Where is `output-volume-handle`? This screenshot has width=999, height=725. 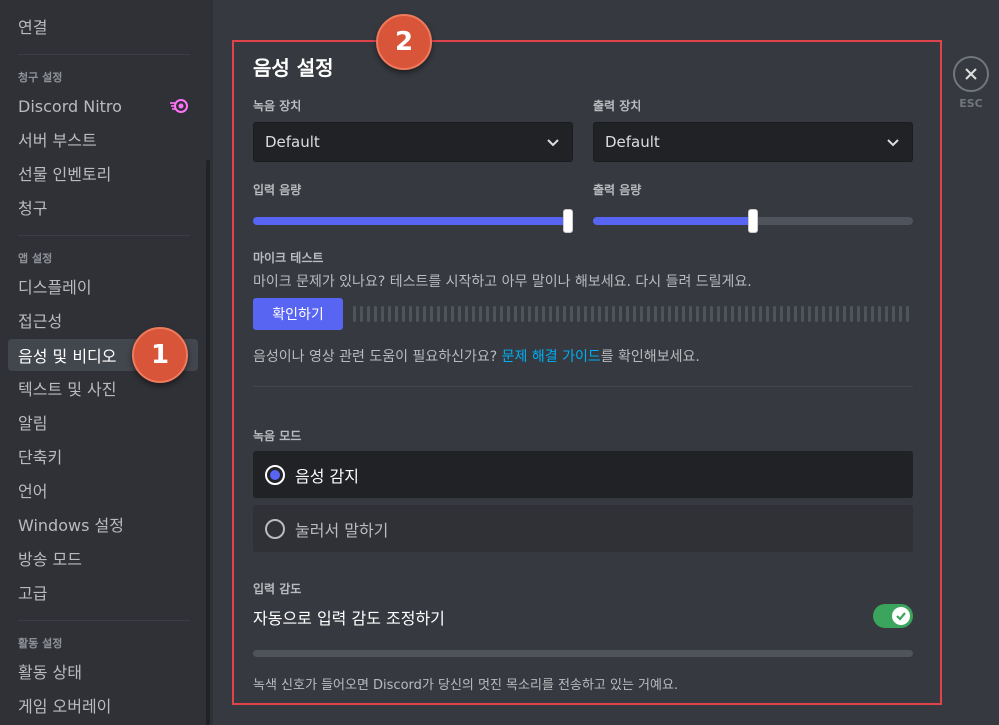 output-volume-handle is located at coordinates (753, 221).